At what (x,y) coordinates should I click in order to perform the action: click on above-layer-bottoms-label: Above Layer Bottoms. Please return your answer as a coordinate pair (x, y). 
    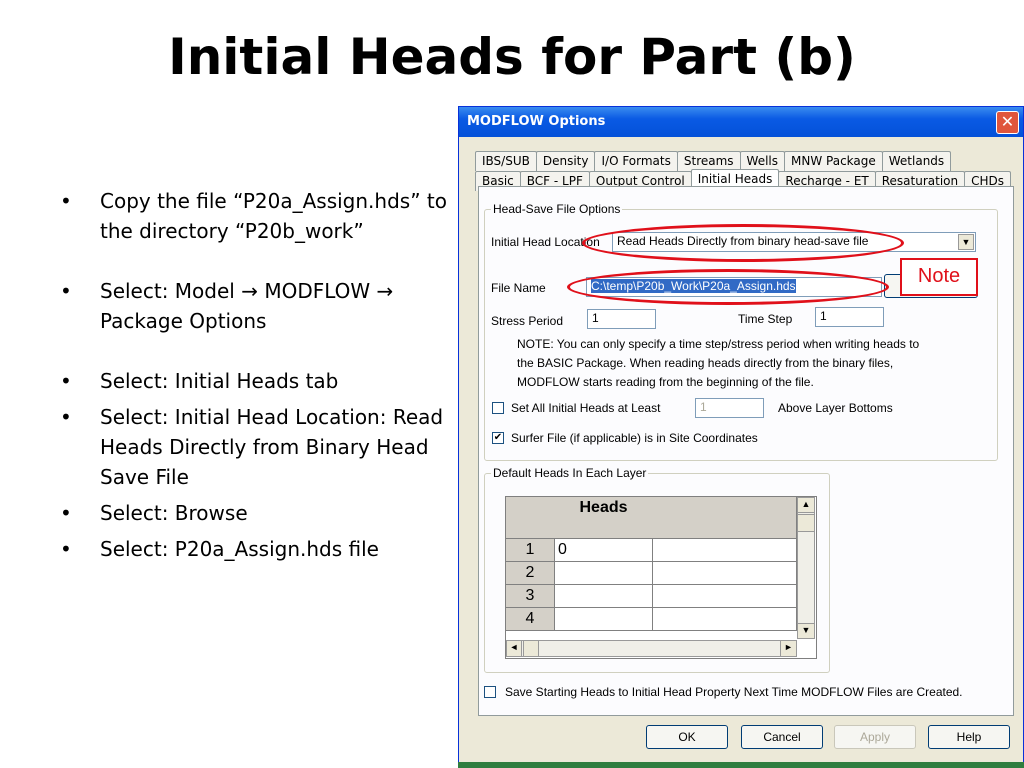
    Looking at the image, I should click on (835, 408).